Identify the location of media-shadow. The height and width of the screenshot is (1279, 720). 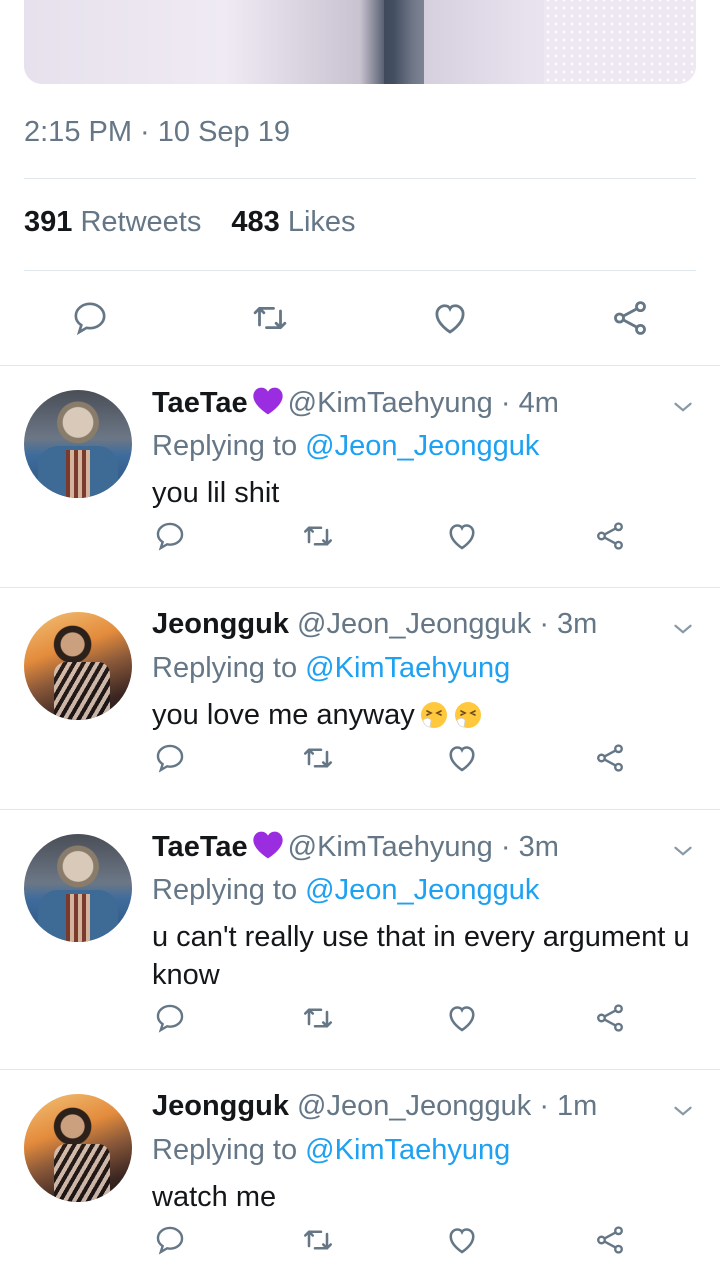
(404, 42).